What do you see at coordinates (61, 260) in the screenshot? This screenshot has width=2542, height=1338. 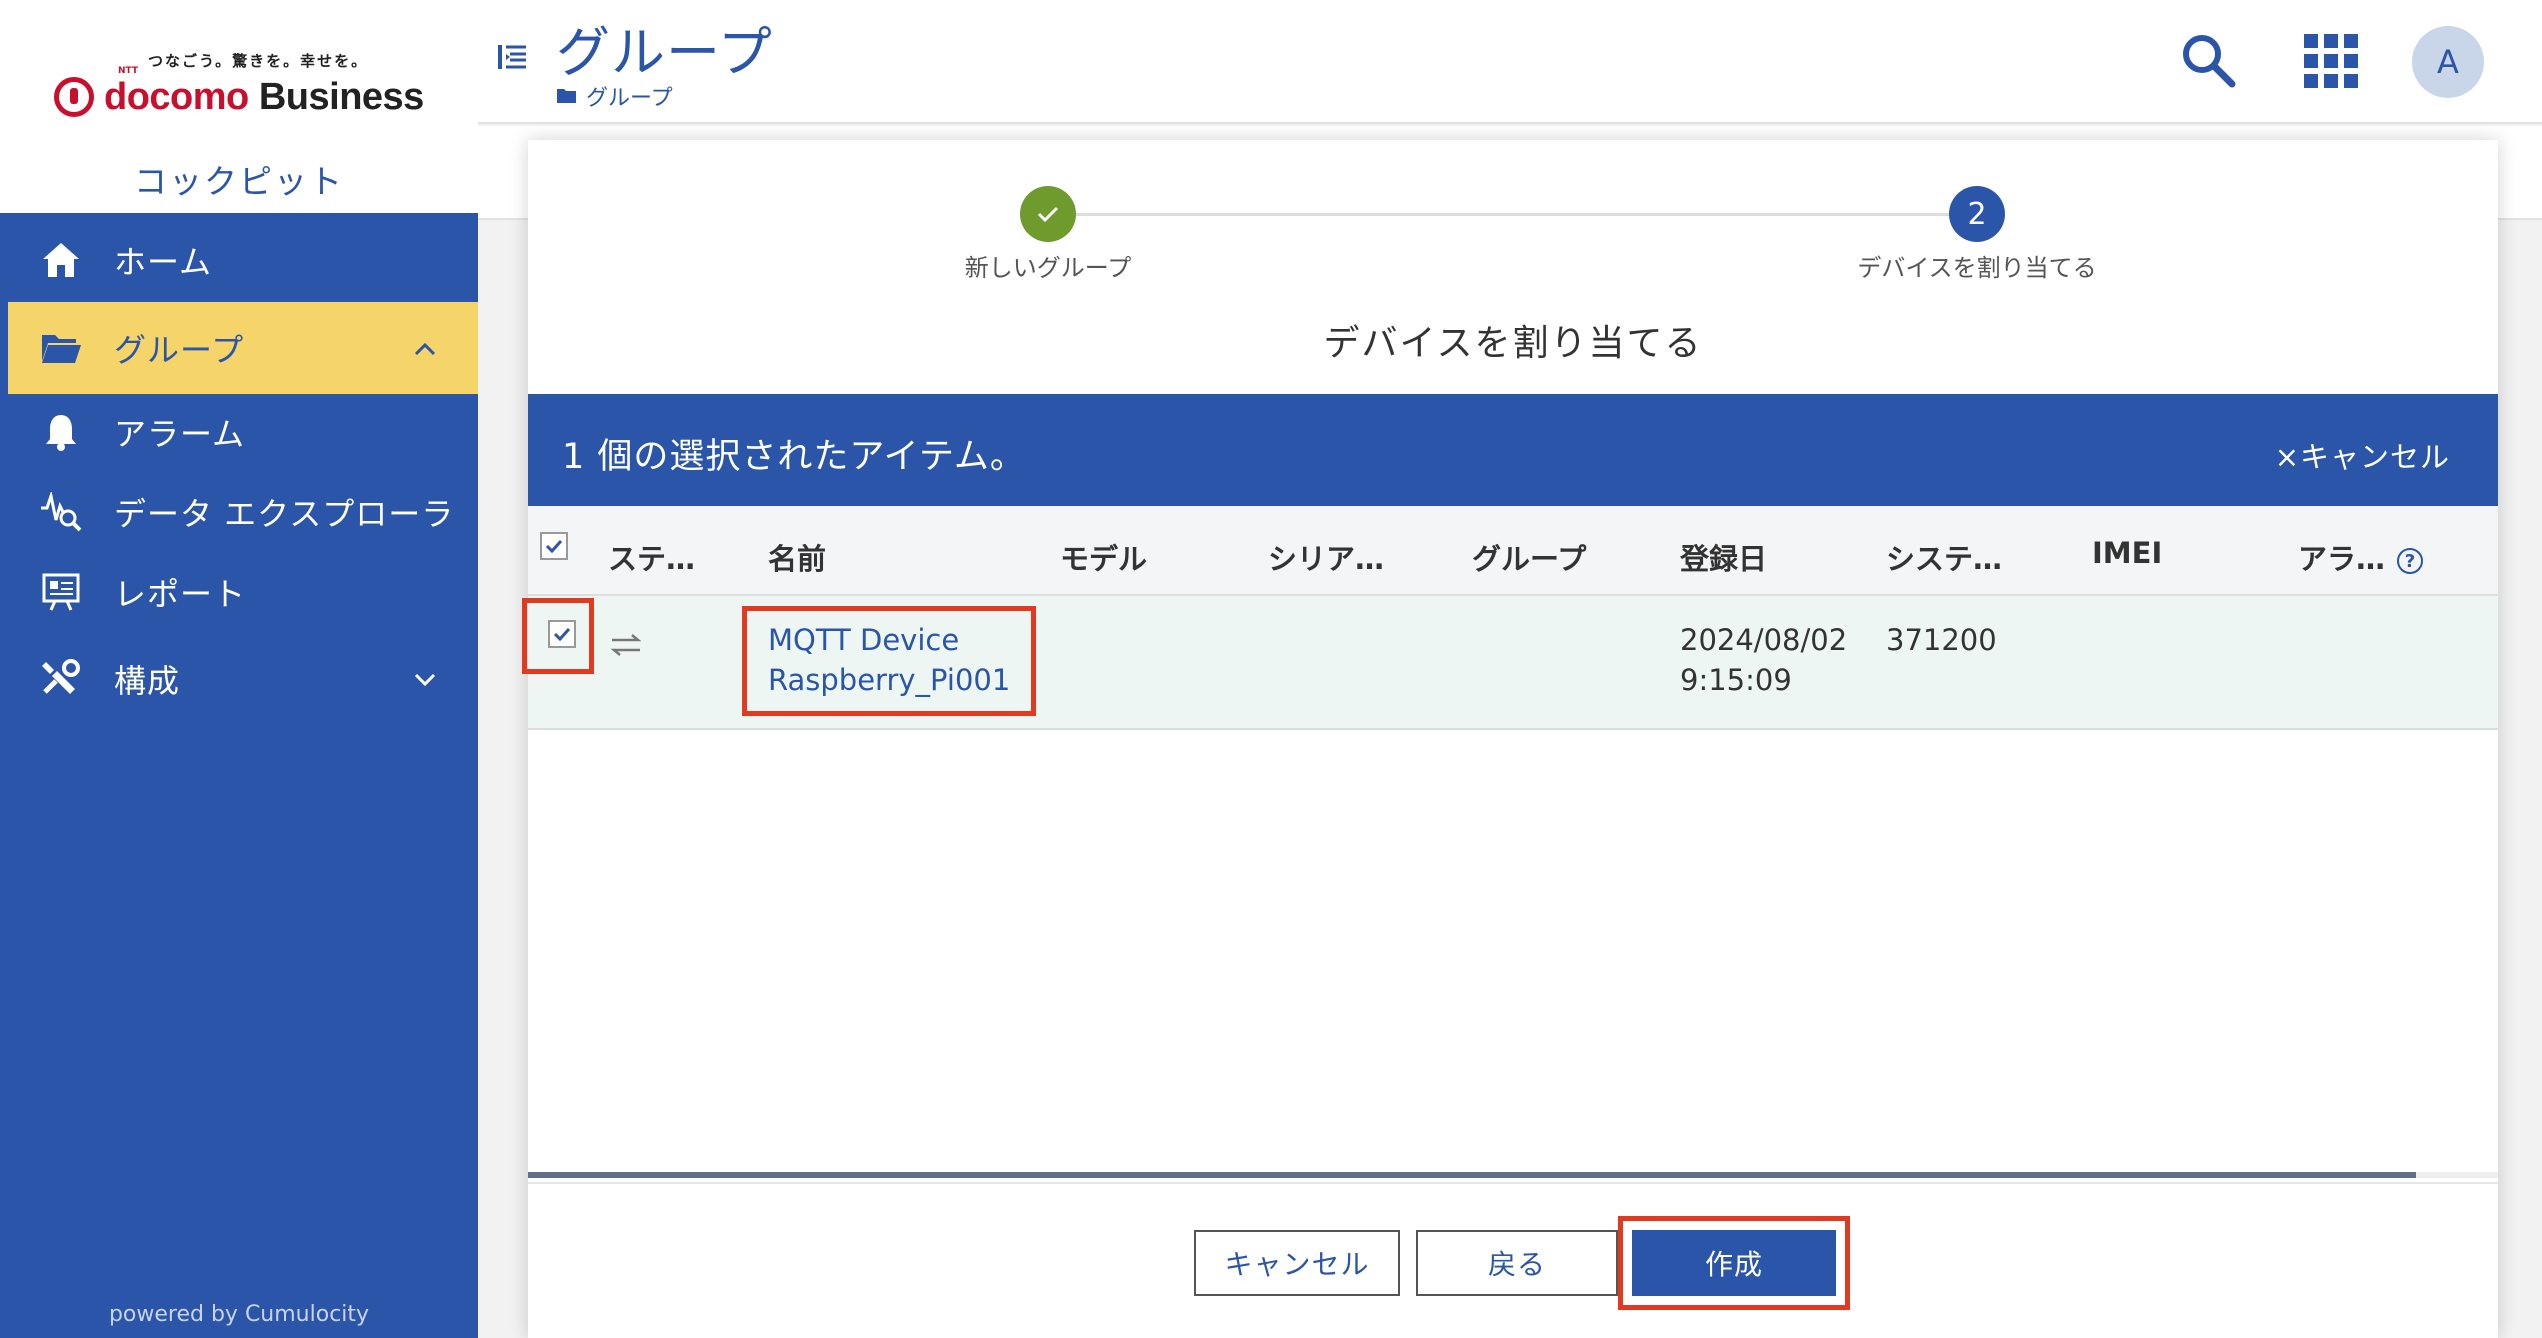 I see `home-icon` at bounding box center [61, 260].